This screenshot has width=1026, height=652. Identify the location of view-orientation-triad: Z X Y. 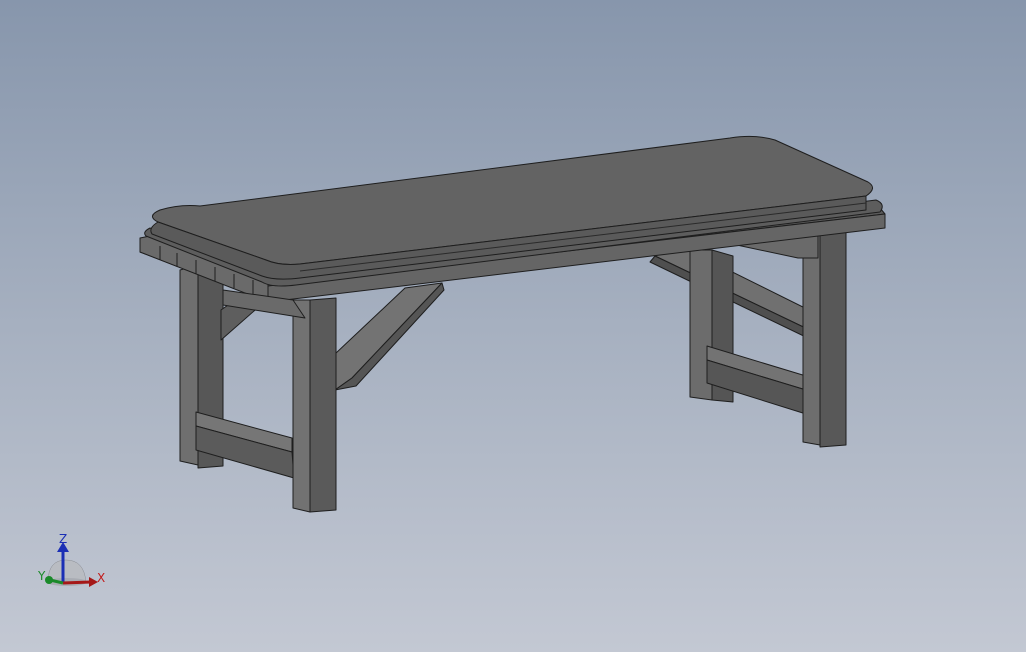
(72, 563).